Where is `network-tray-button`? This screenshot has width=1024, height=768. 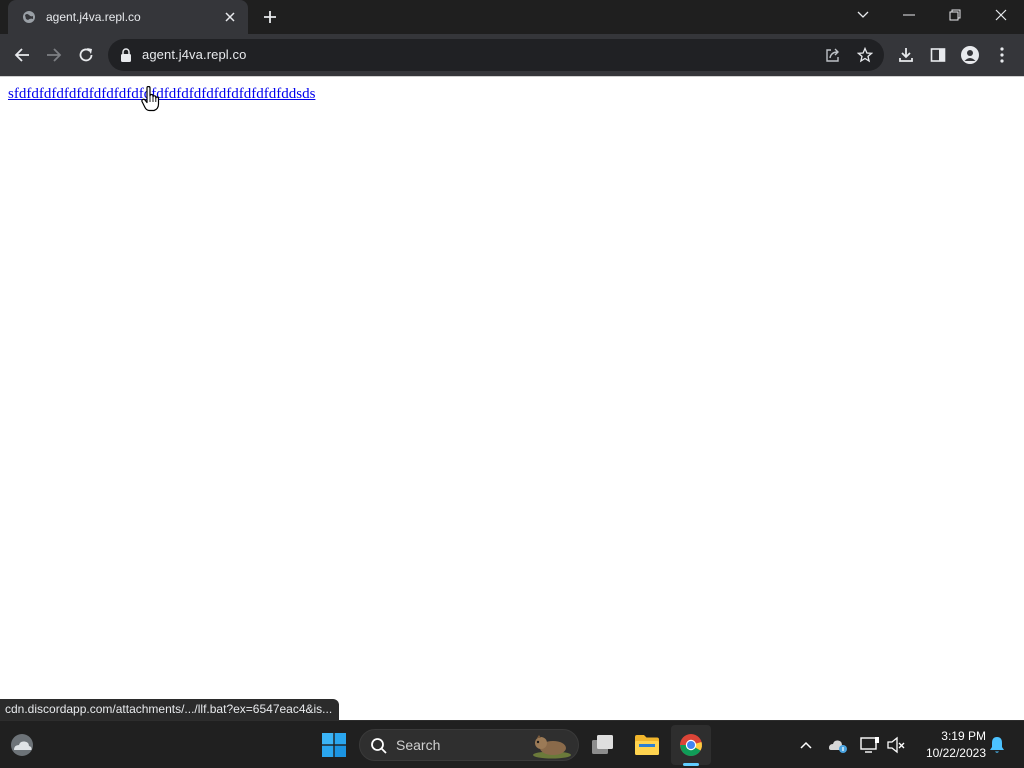
network-tray-button is located at coordinates (870, 745).